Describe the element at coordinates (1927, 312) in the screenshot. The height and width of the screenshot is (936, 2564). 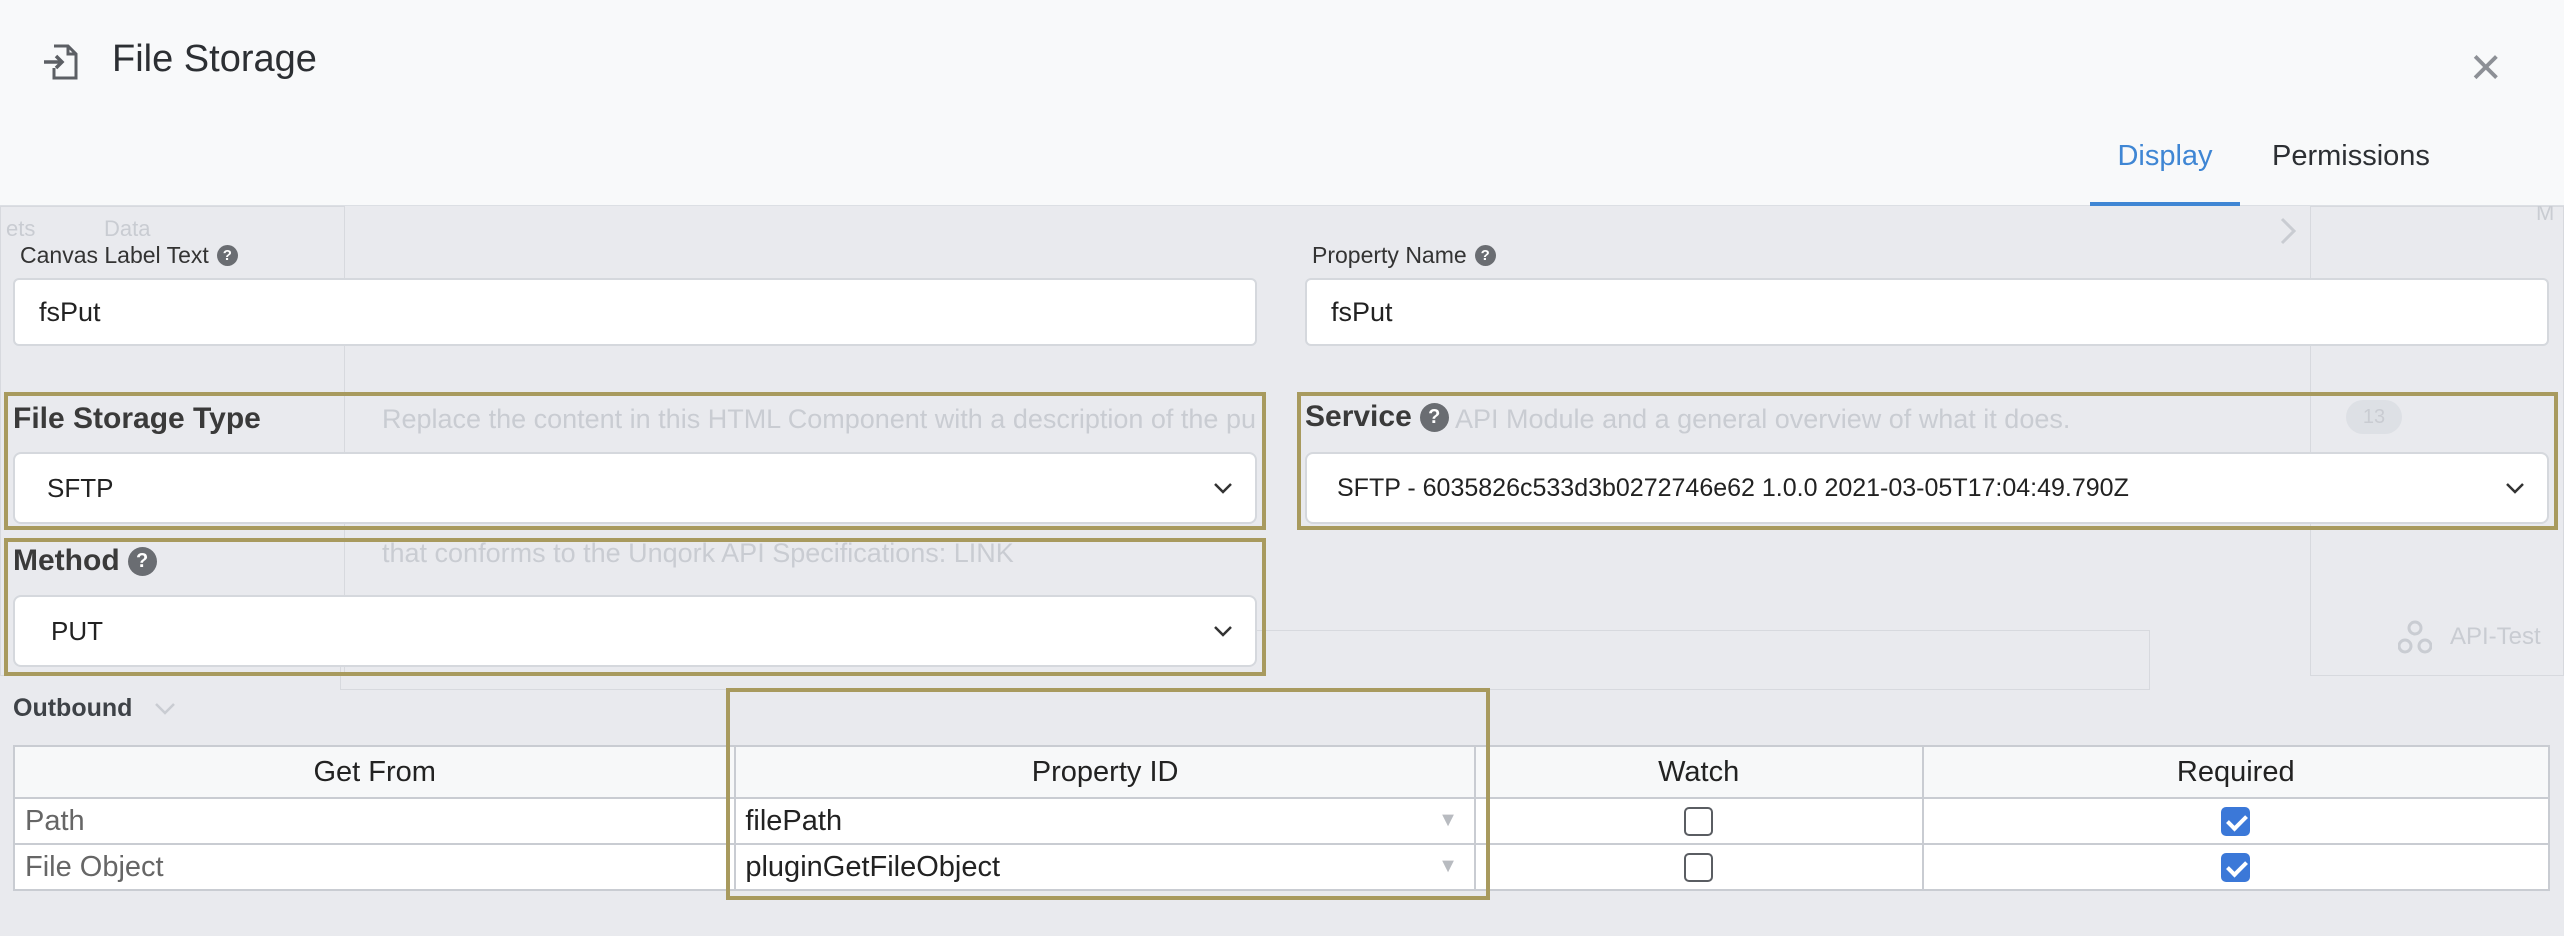
I see `property-name-input: fsPut` at that location.